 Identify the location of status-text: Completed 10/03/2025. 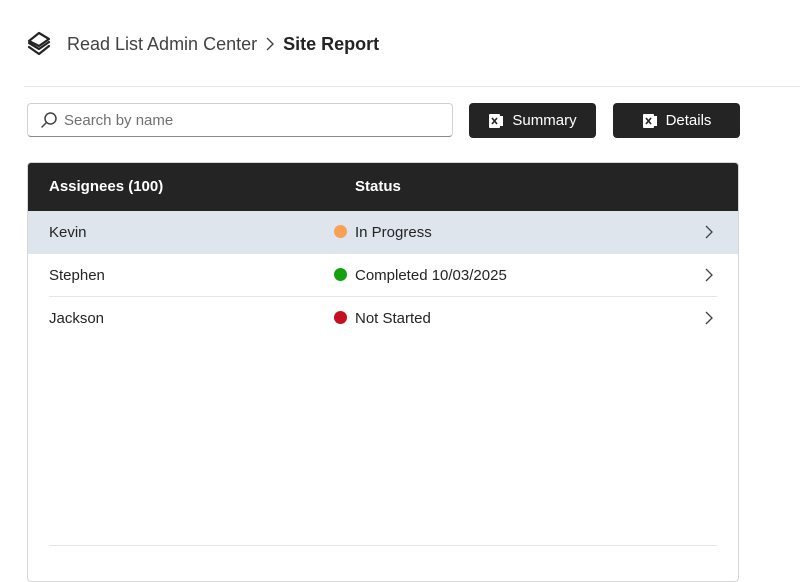
(431, 275).